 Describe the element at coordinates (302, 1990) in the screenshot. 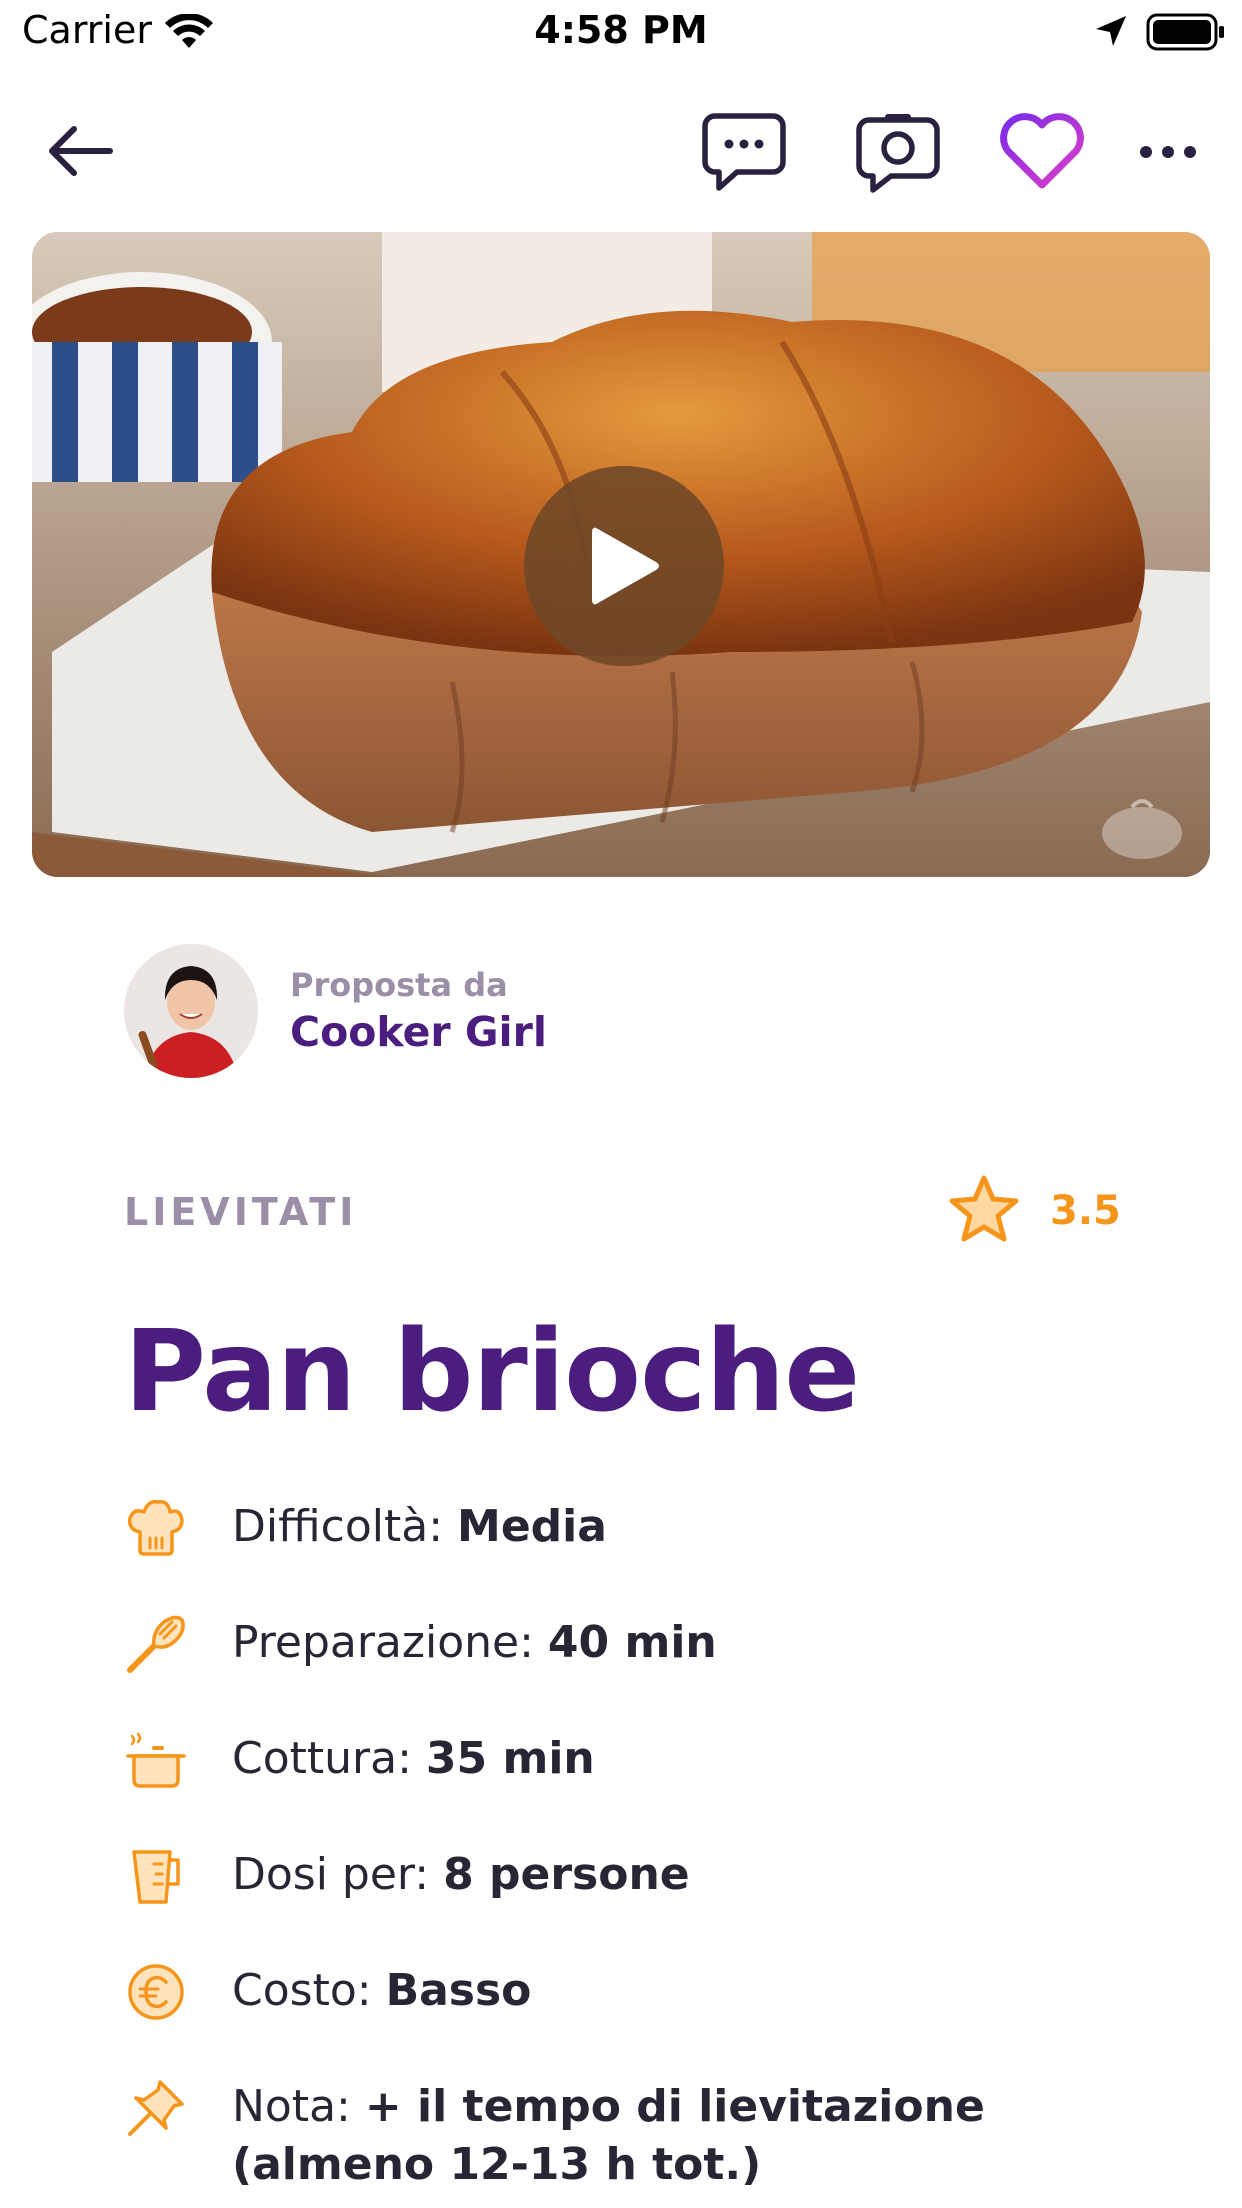

I see `detail-label: Costo:` at that location.